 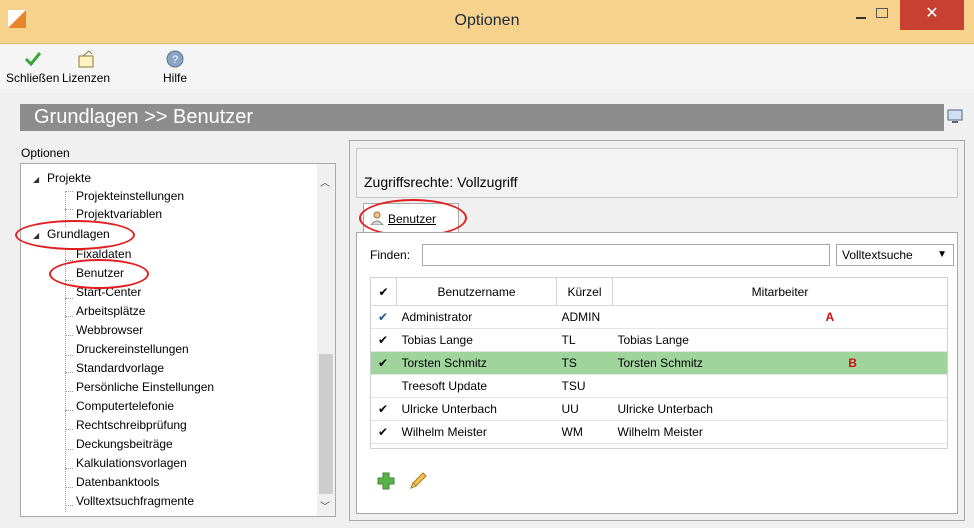 I want to click on cell-shortcode: TL, so click(x=584, y=340).